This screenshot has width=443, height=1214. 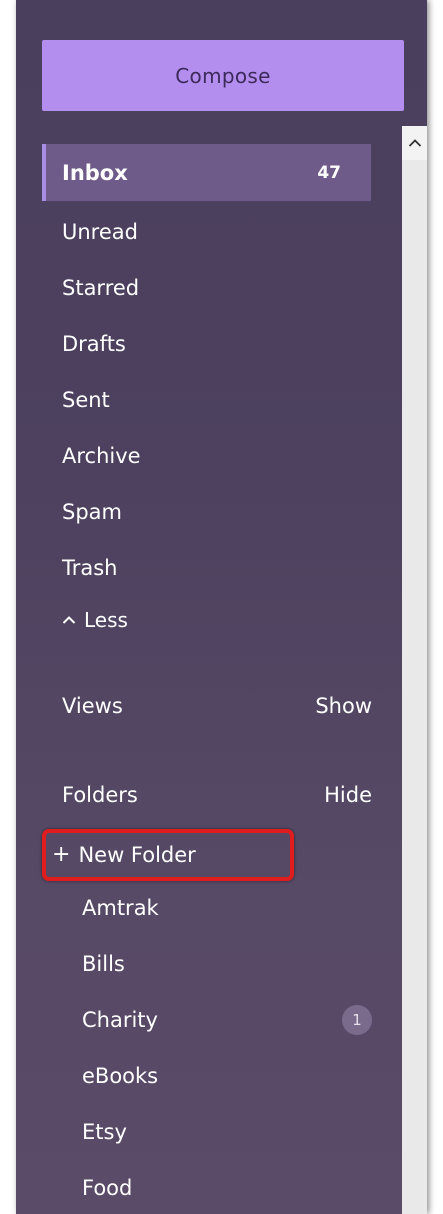 I want to click on sidebar-item-label: Drafts, so click(x=94, y=343).